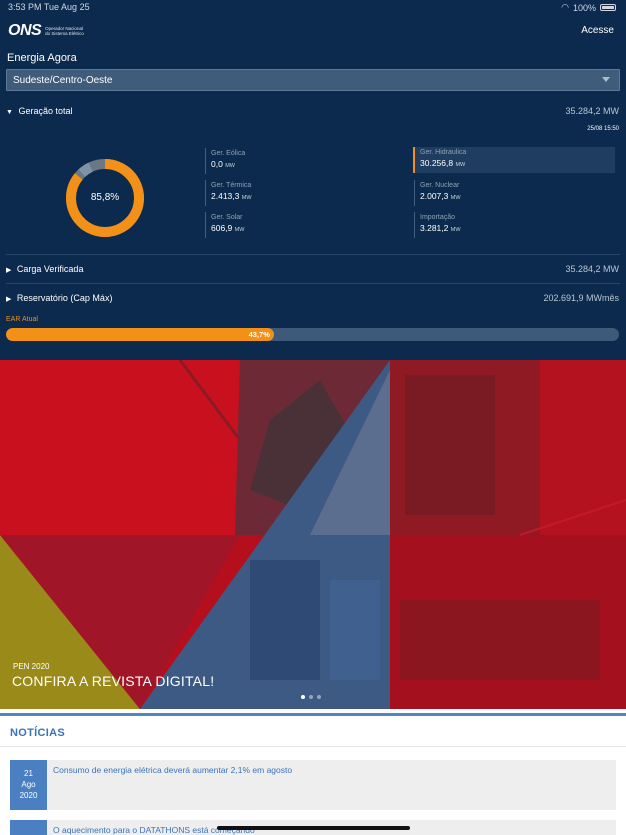 The image size is (626, 835). What do you see at coordinates (313, 7) in the screenshot?
I see `status-bar: 3:53 PM Tue Aug 25 ◠ 100%` at bounding box center [313, 7].